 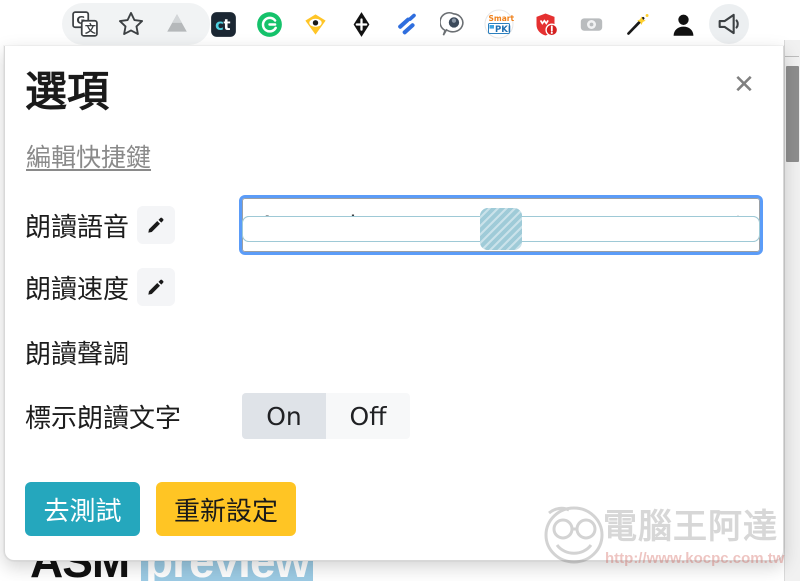 What do you see at coordinates (792, 114) in the screenshot?
I see `scrollbar-thumb` at bounding box center [792, 114].